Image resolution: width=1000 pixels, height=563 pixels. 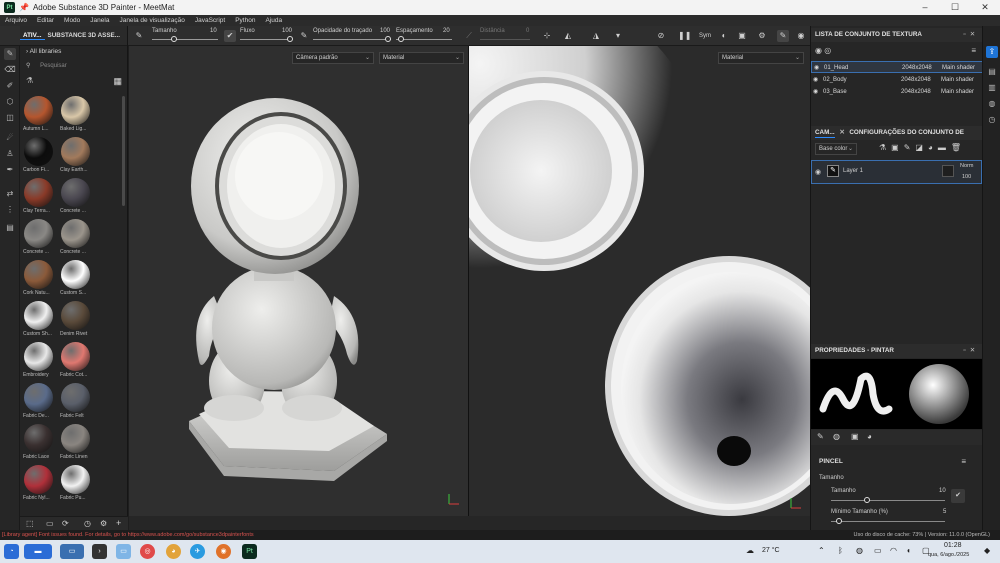 What do you see at coordinates (11, 551) in the screenshot?
I see `start-icon: ◔` at bounding box center [11, 551].